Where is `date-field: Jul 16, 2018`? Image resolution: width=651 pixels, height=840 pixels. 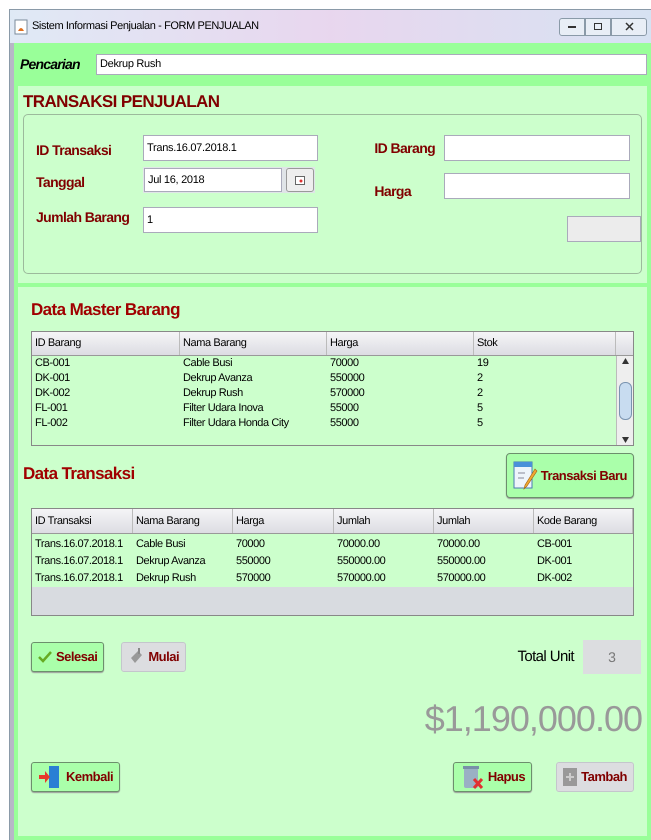 date-field: Jul 16, 2018 is located at coordinates (213, 180).